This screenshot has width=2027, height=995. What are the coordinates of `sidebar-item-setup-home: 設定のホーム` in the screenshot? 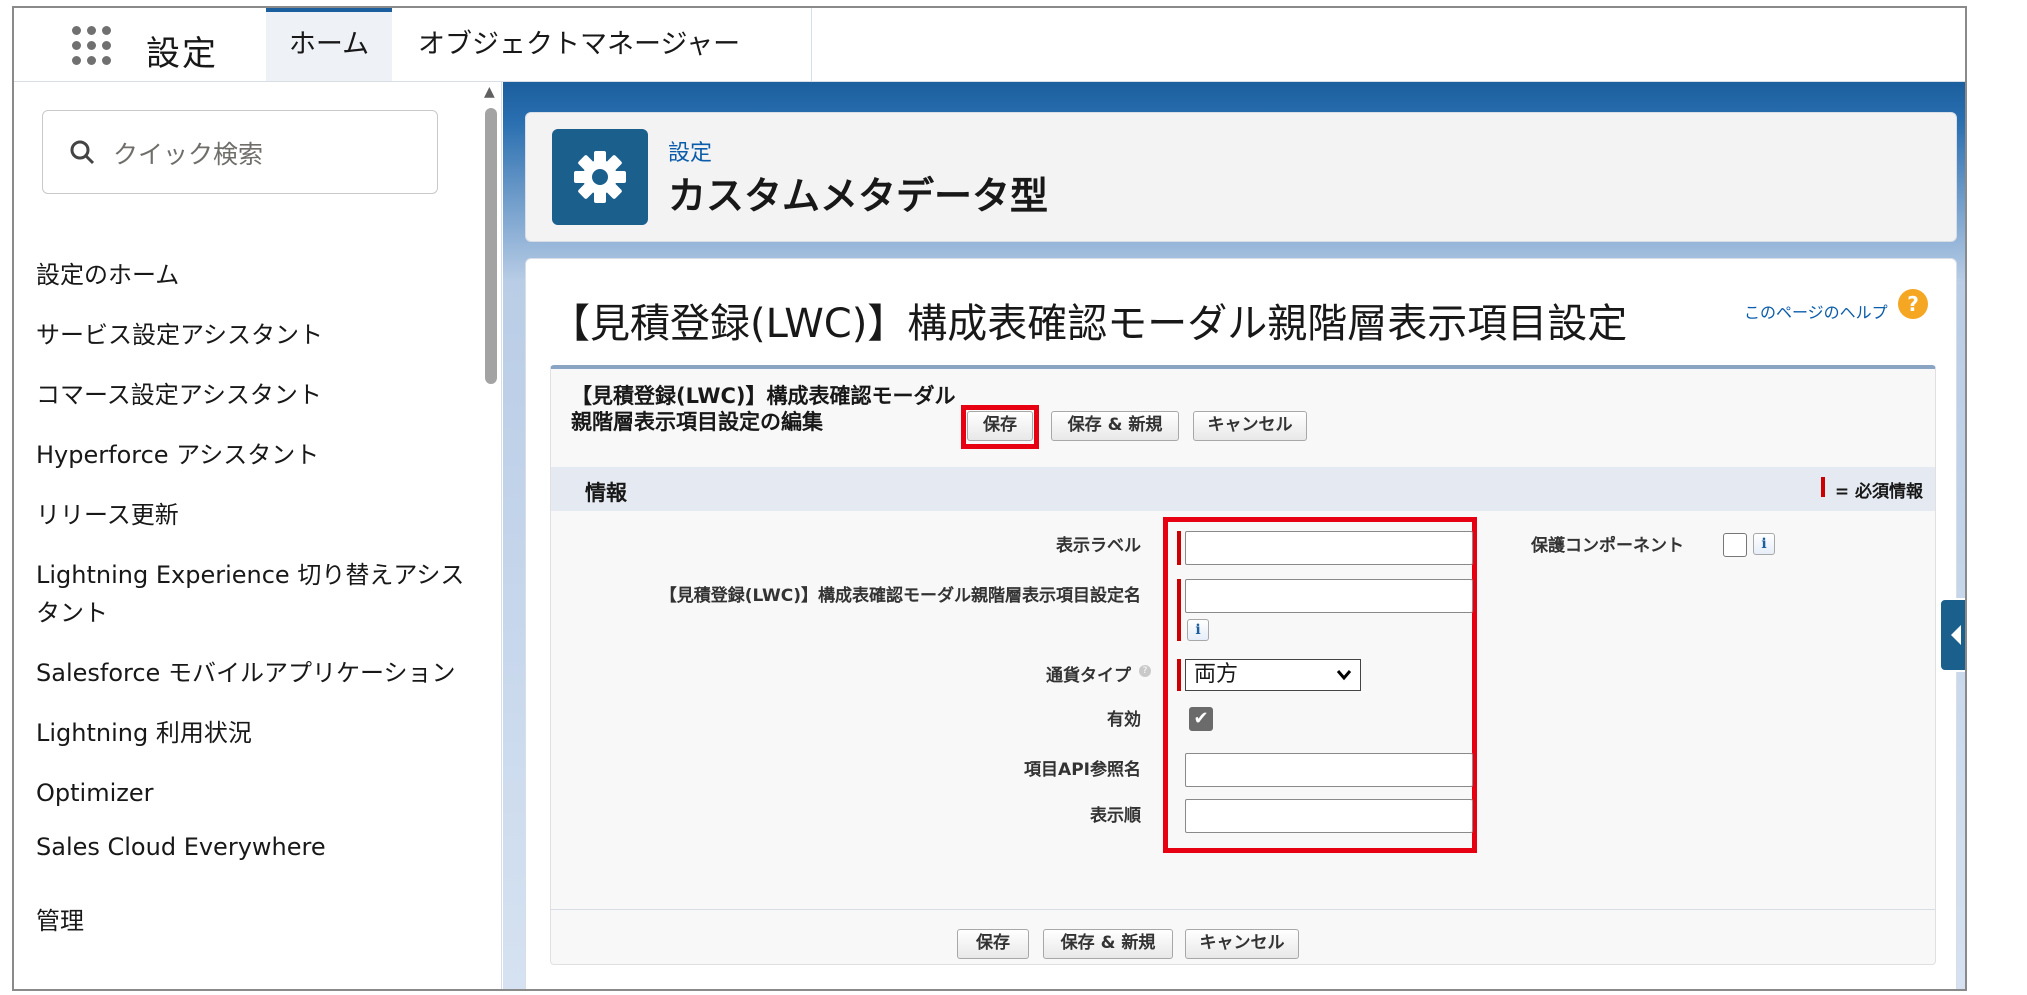 It's located at (256, 275).